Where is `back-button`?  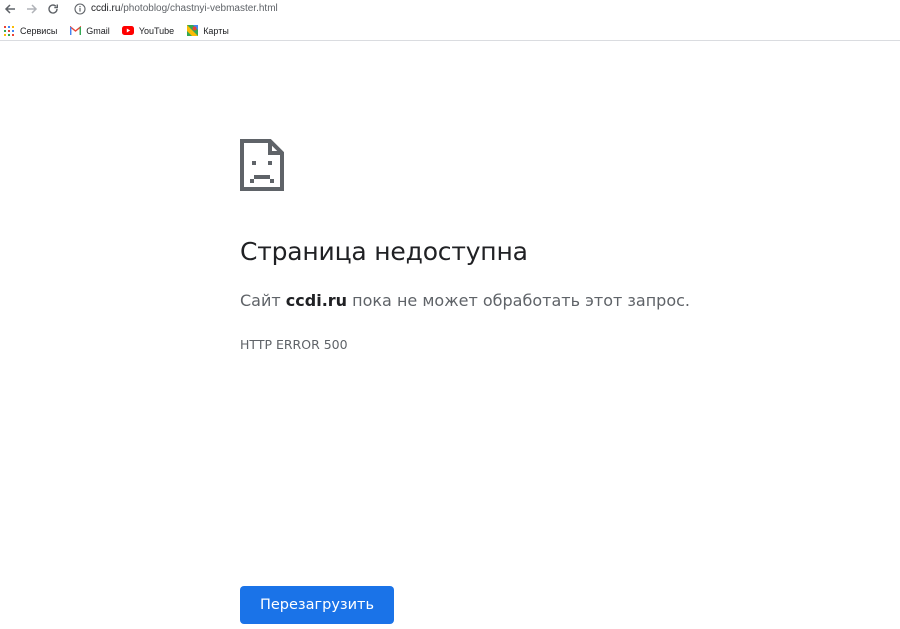 back-button is located at coordinates (10, 9).